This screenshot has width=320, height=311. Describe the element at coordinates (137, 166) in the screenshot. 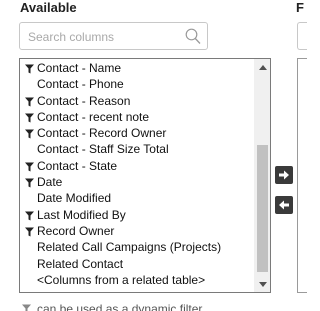

I see `column-option: Contact - State` at that location.